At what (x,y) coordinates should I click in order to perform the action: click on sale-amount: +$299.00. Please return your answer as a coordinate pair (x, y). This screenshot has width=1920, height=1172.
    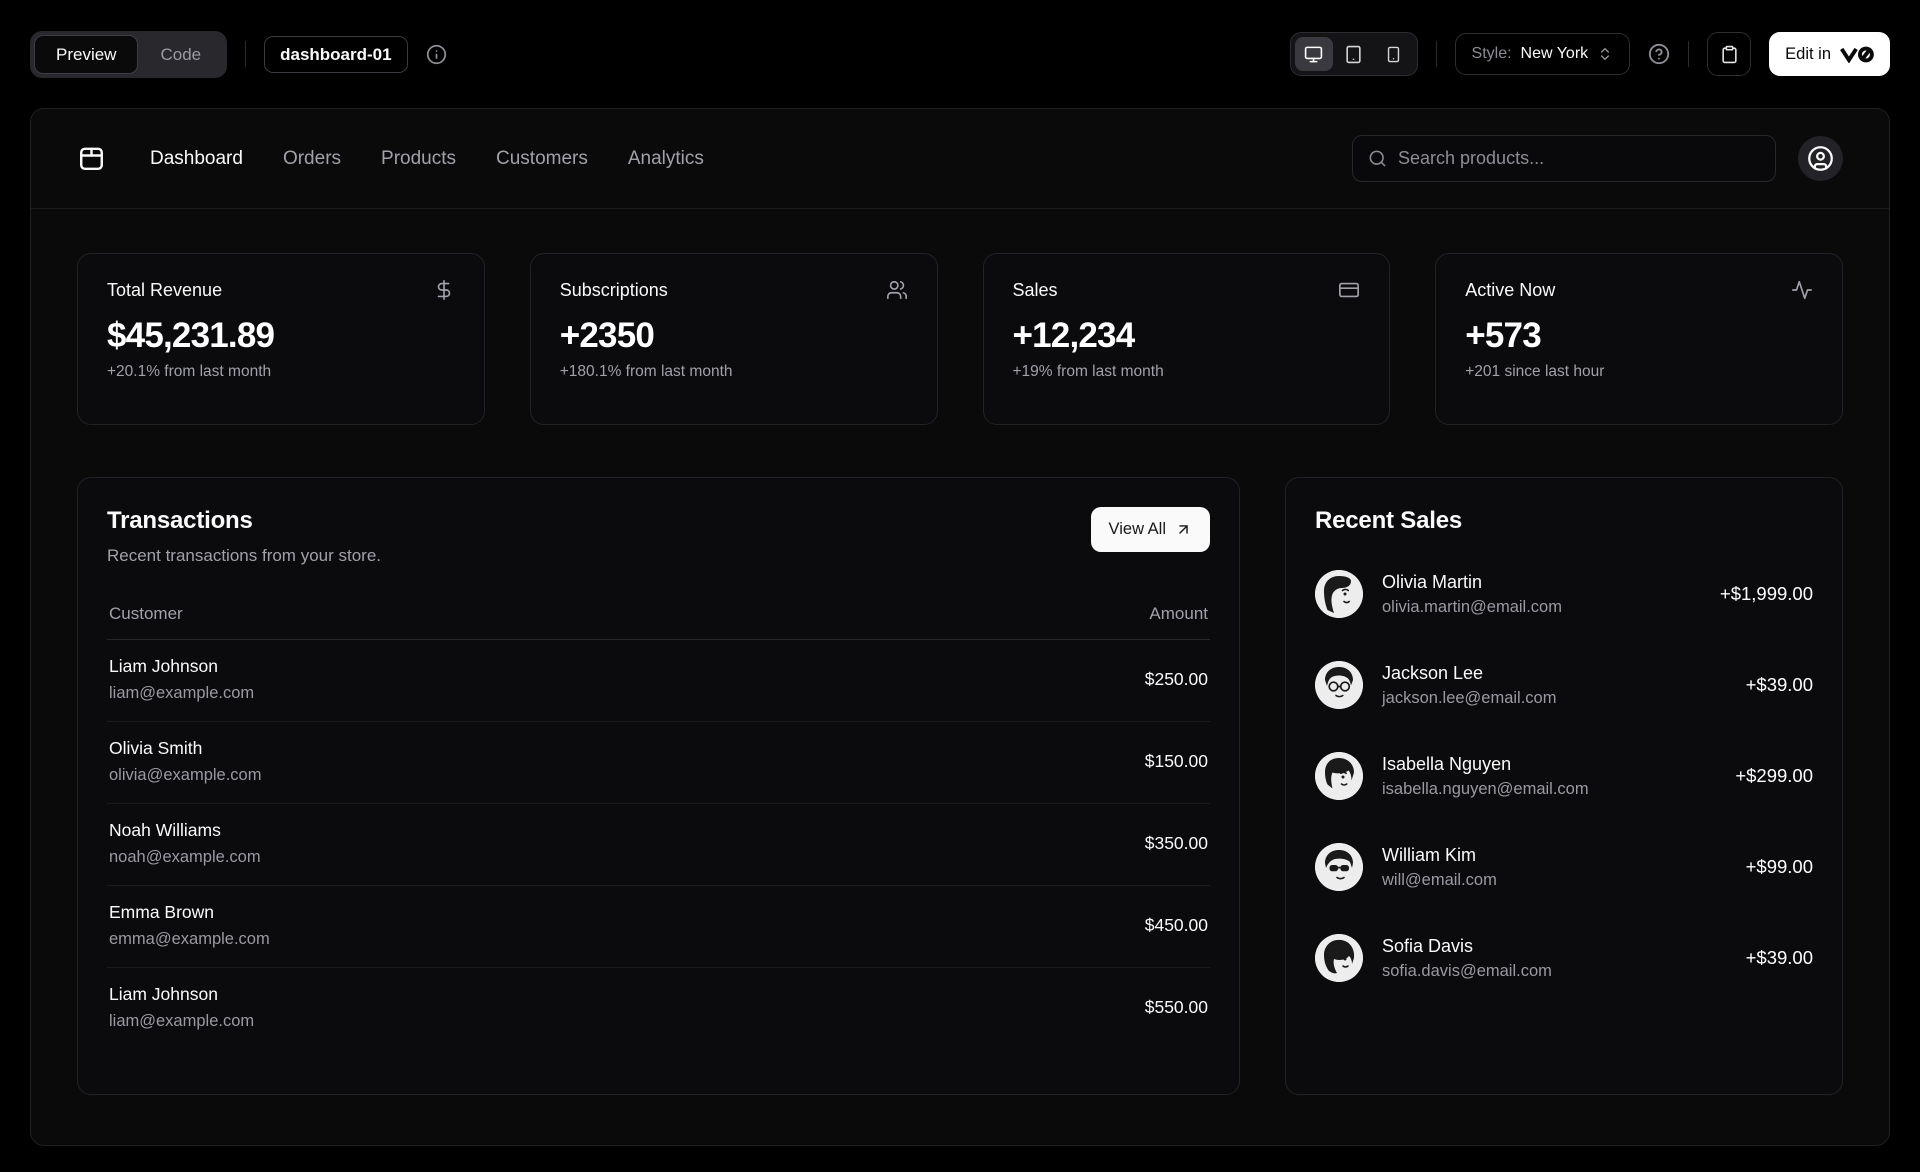
    Looking at the image, I should click on (1774, 775).